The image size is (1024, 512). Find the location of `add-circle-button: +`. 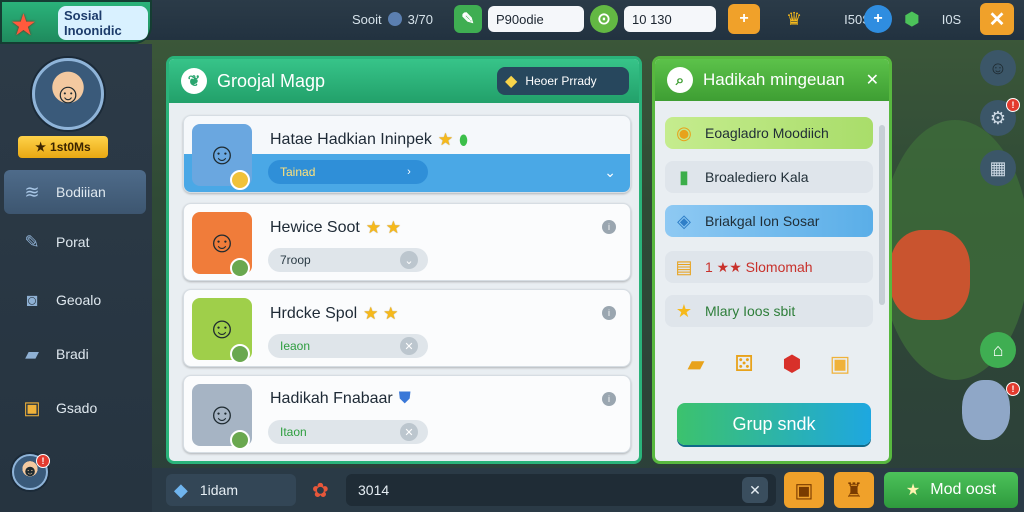

add-circle-button: + is located at coordinates (878, 19).